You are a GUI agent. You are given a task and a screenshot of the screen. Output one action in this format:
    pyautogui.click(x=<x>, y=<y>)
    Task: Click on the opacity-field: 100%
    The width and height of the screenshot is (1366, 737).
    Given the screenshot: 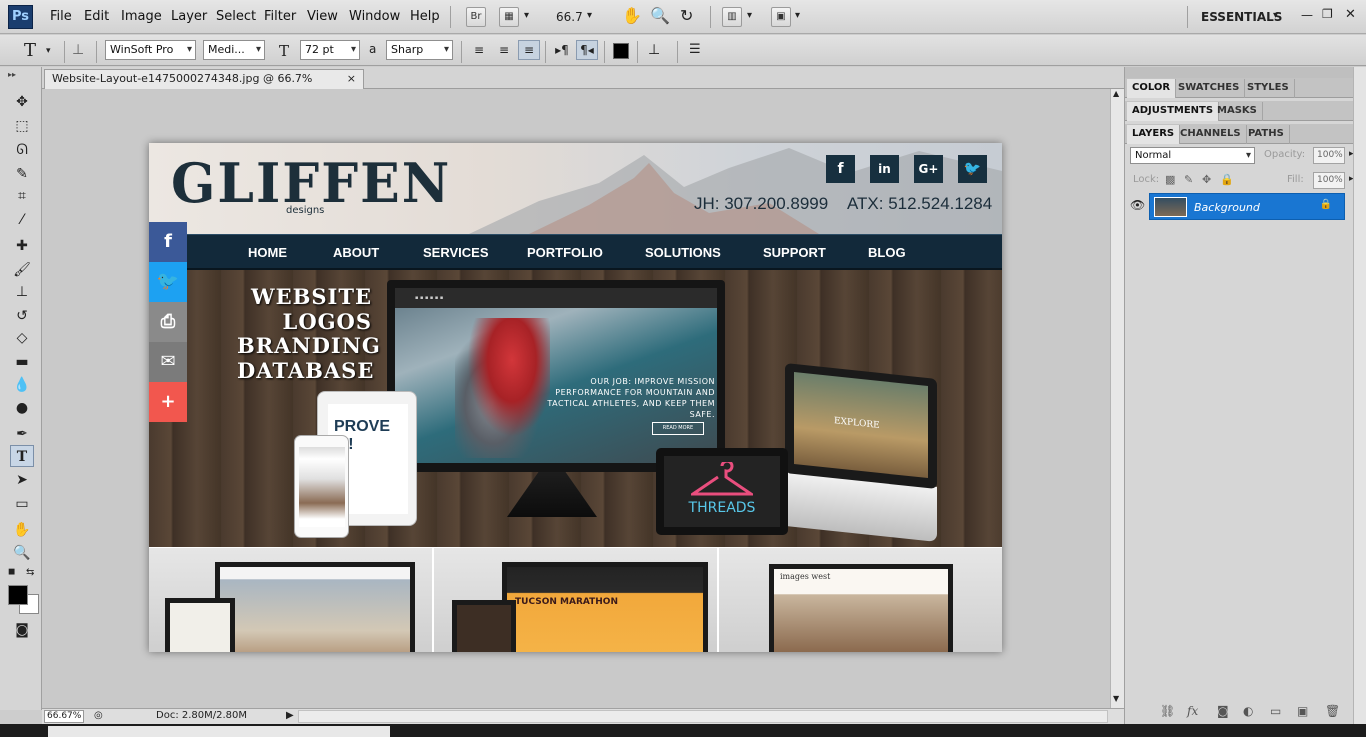 What is the action you would take?
    pyautogui.click(x=1329, y=155)
    